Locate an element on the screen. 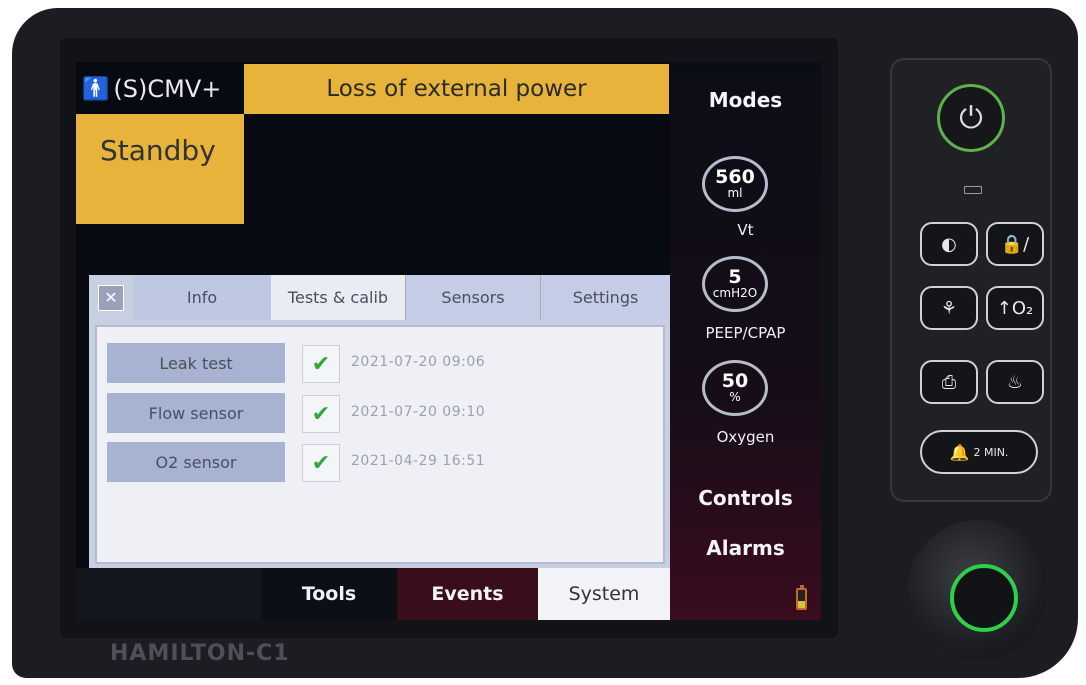 The width and height of the screenshot is (1086, 685). vt-unit: ml is located at coordinates (735, 193).